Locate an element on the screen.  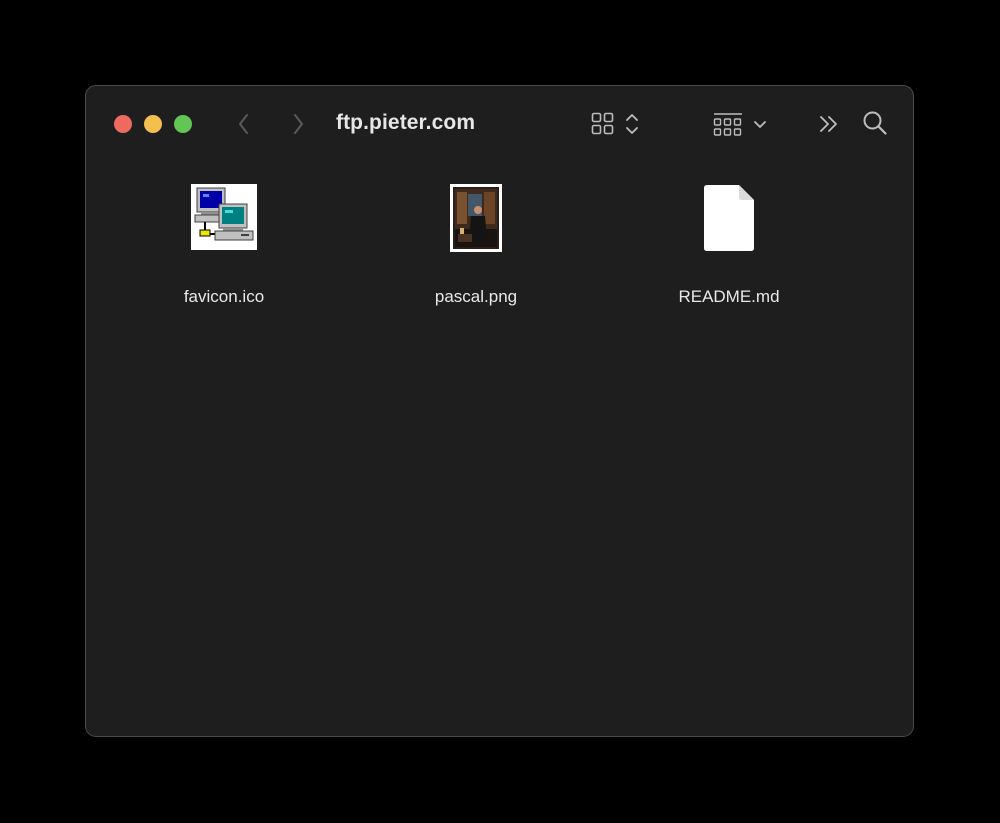
close-window-button is located at coordinates (123, 124).